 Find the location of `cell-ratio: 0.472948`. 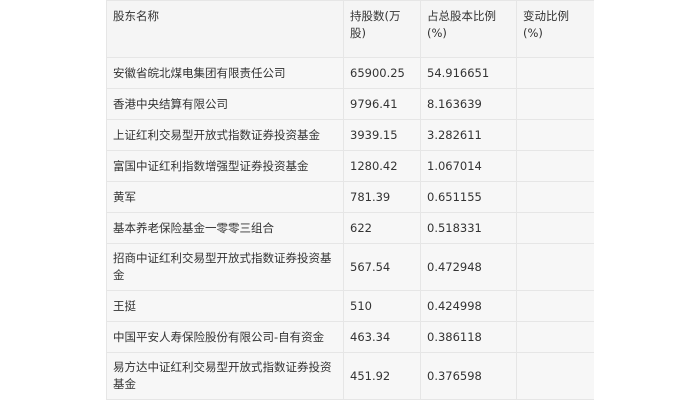

cell-ratio: 0.472948 is located at coordinates (468, 267).